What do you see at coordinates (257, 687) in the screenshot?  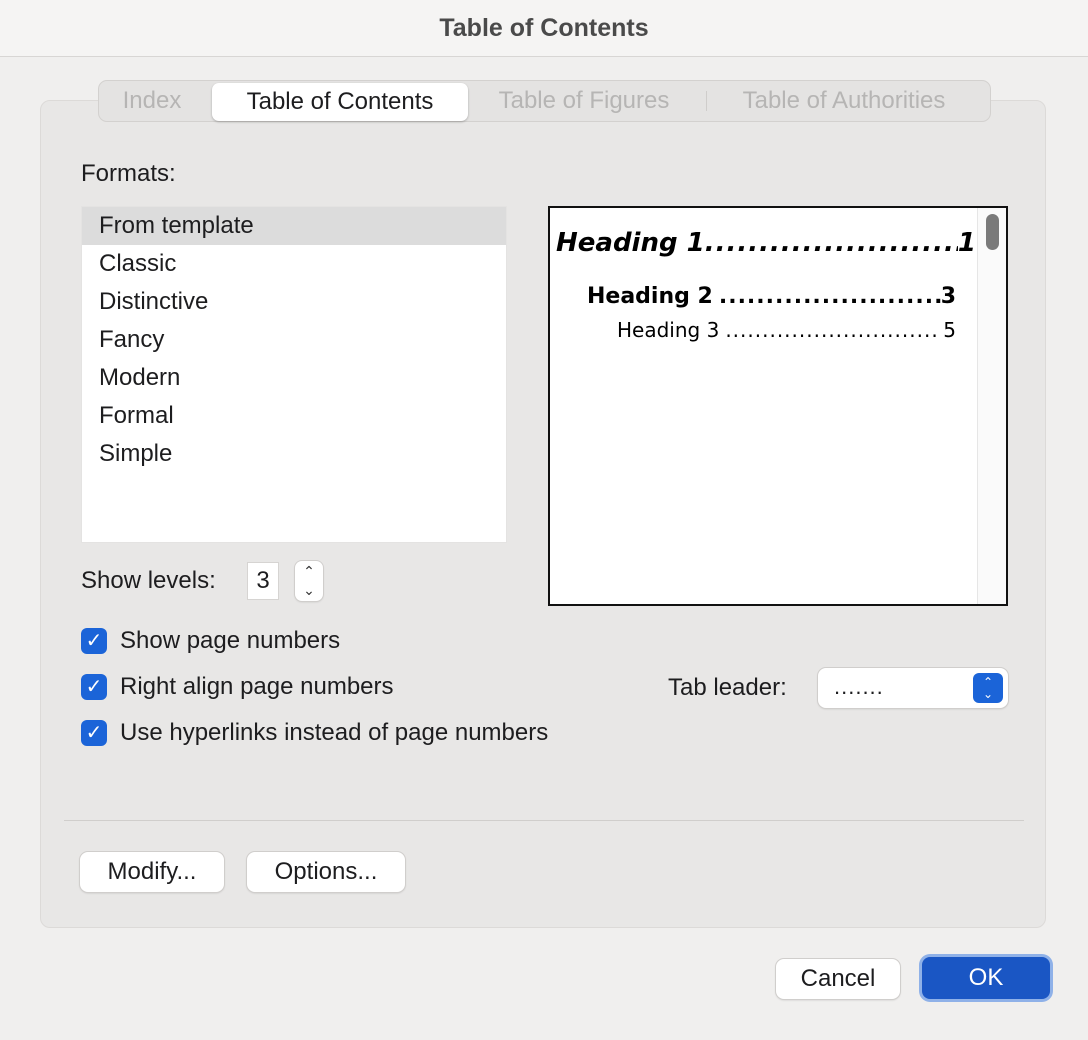 I see `right-align-label: Right align page numbers` at bounding box center [257, 687].